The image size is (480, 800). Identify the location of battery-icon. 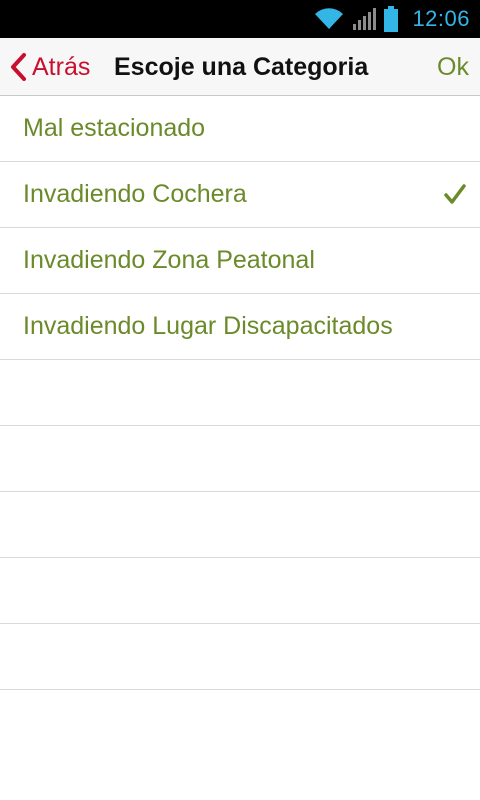
(391, 19).